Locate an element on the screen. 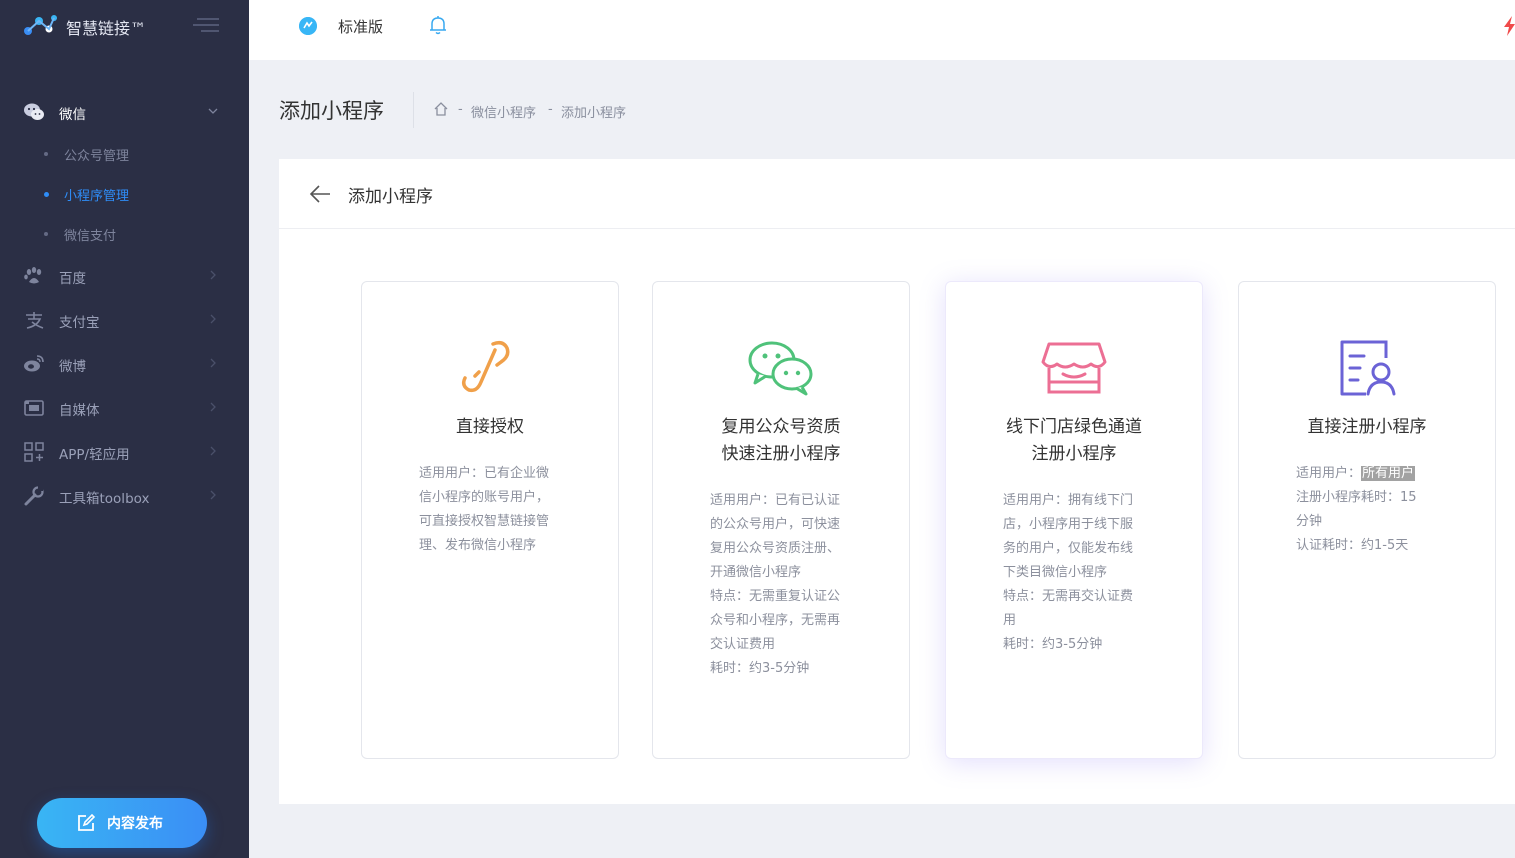  card-title-line: 注册小程序 is located at coordinates (1074, 454).